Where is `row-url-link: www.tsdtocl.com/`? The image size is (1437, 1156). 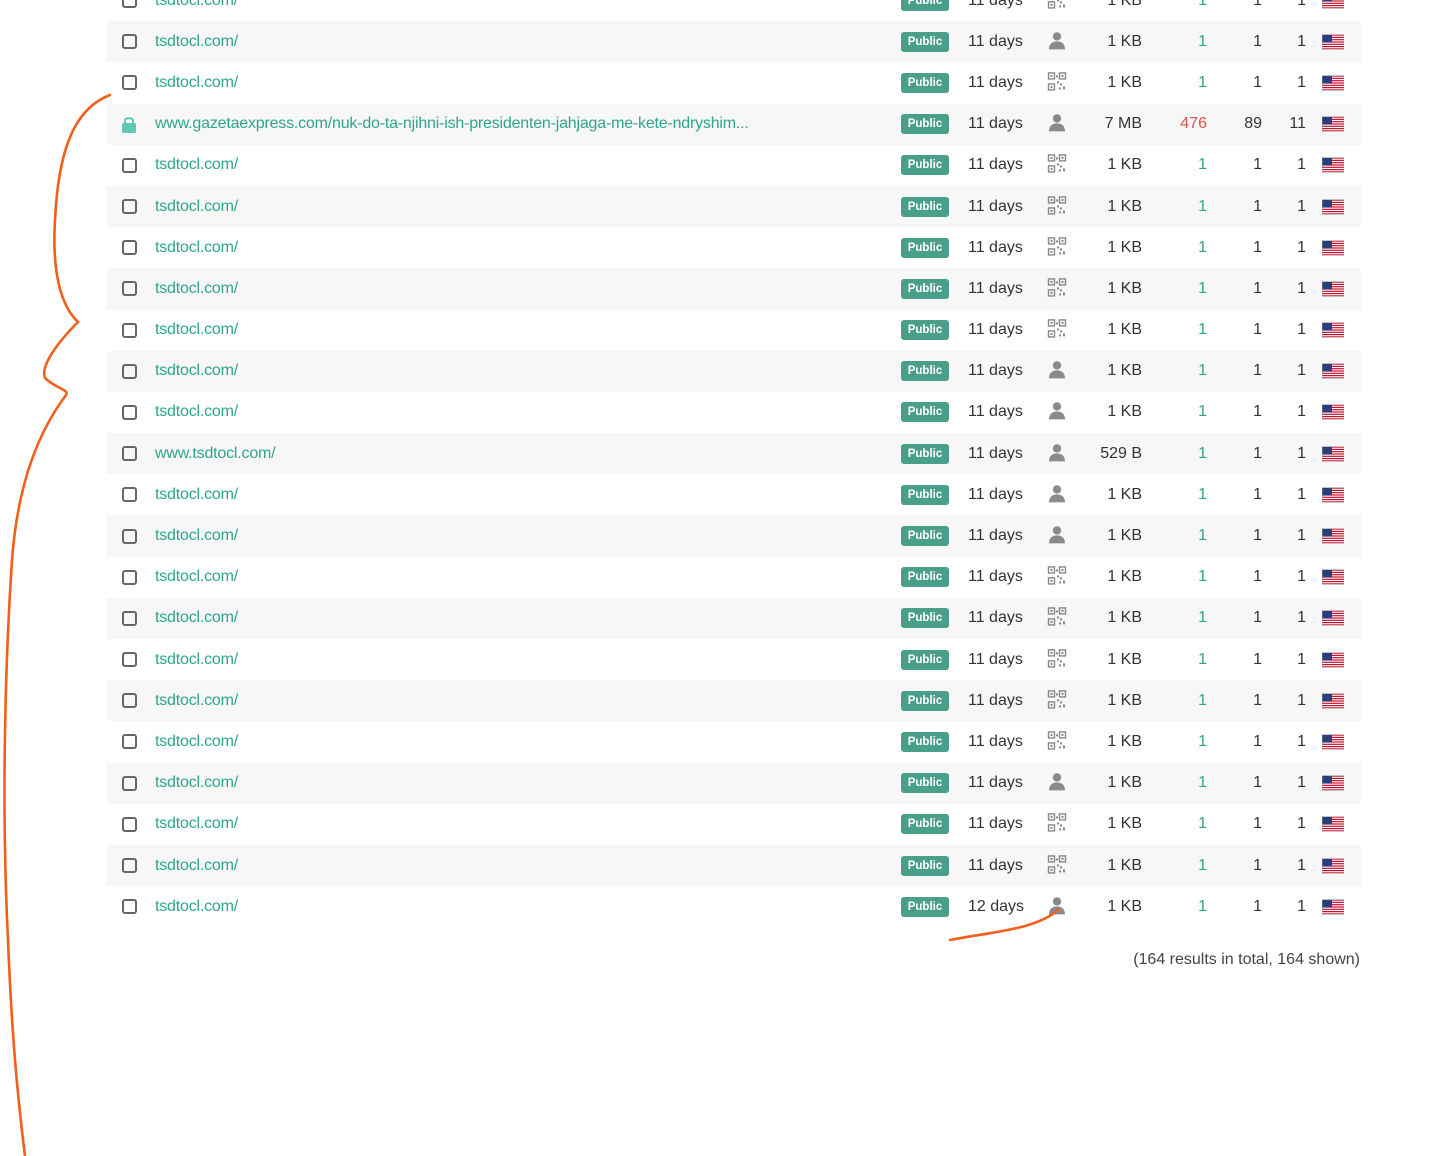
row-url-link: www.tsdtocl.com/ is located at coordinates (215, 454).